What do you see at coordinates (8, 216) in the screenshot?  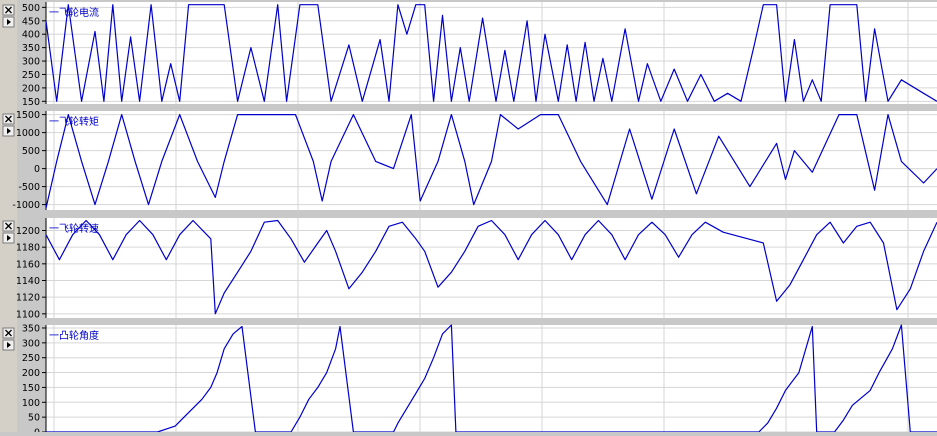 I see `left-toolbar` at bounding box center [8, 216].